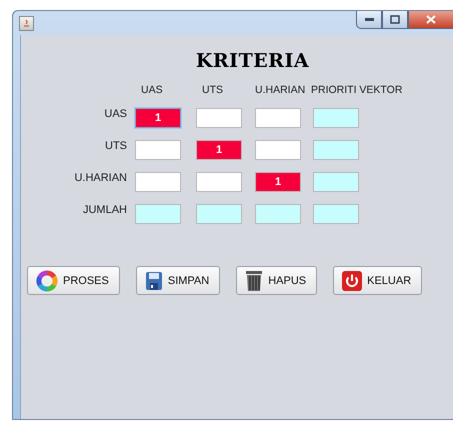 Image resolution: width=453 pixels, height=421 pixels. I want to click on column-header: U.HARIAN, so click(280, 90).